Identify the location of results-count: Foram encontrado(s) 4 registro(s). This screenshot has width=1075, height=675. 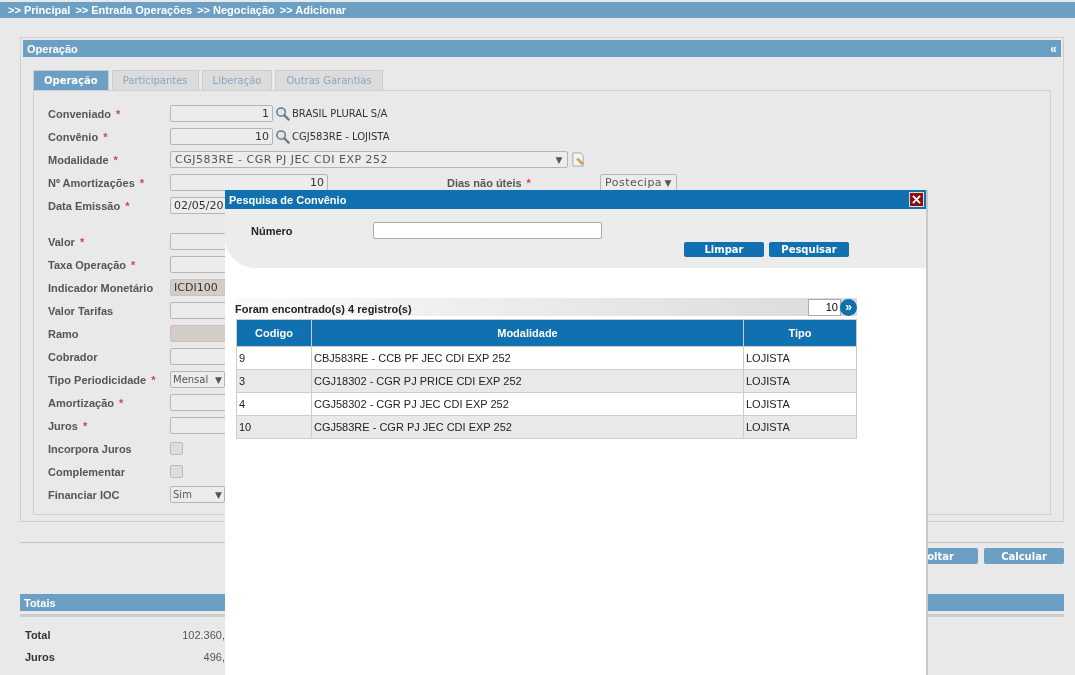
(324, 308).